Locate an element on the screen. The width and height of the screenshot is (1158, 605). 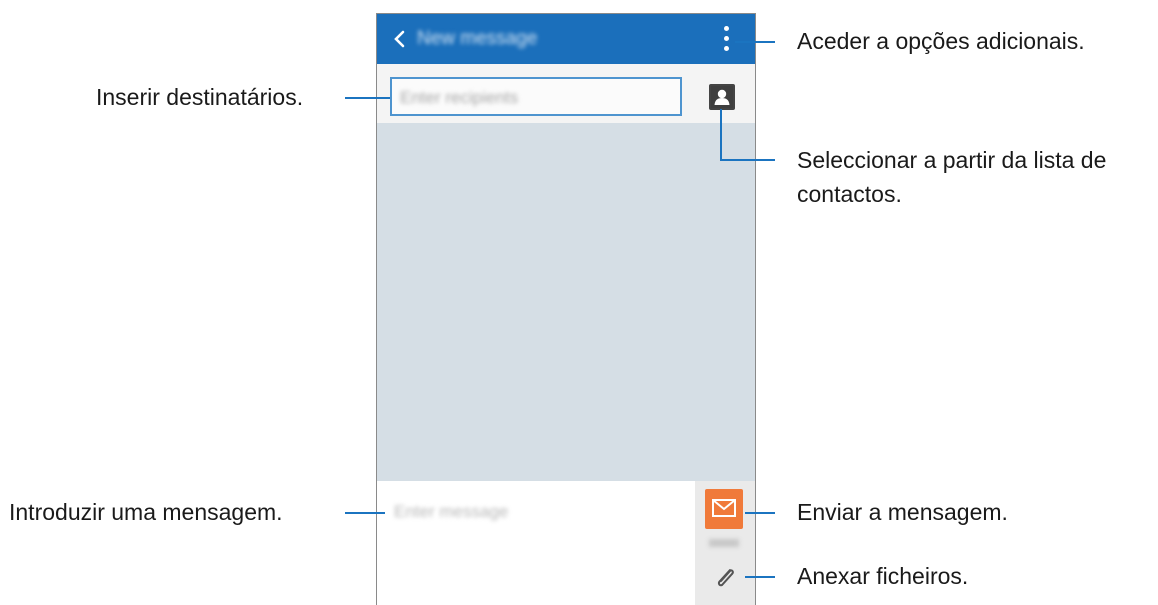
contact-picker-button is located at coordinates (722, 97).